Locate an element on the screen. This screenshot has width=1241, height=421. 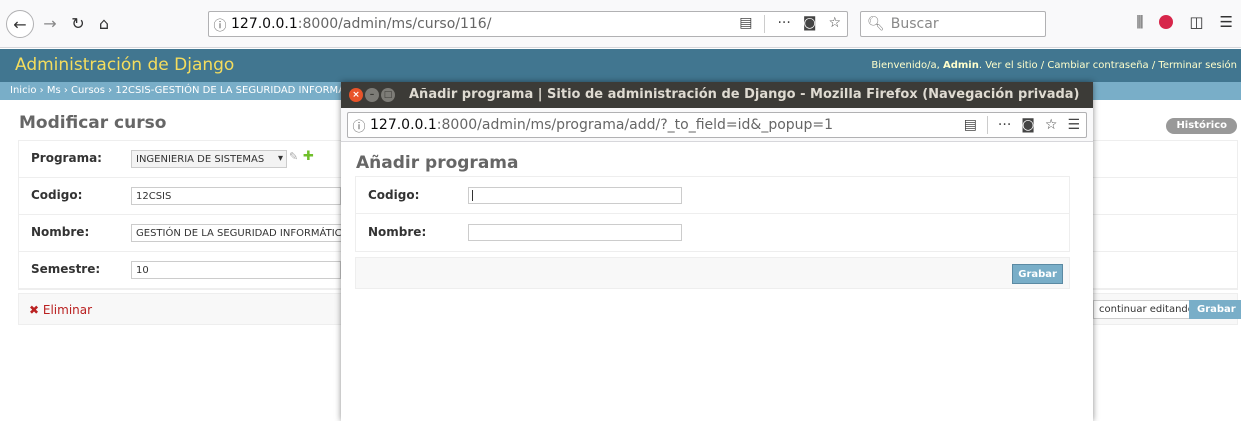
history-button: Histórico is located at coordinates (1201, 126).